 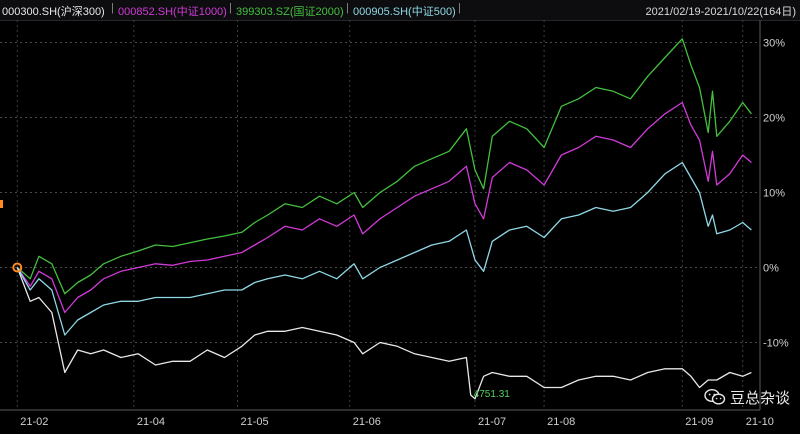 I want to click on x-tick-label: 21-05, so click(x=255, y=422).